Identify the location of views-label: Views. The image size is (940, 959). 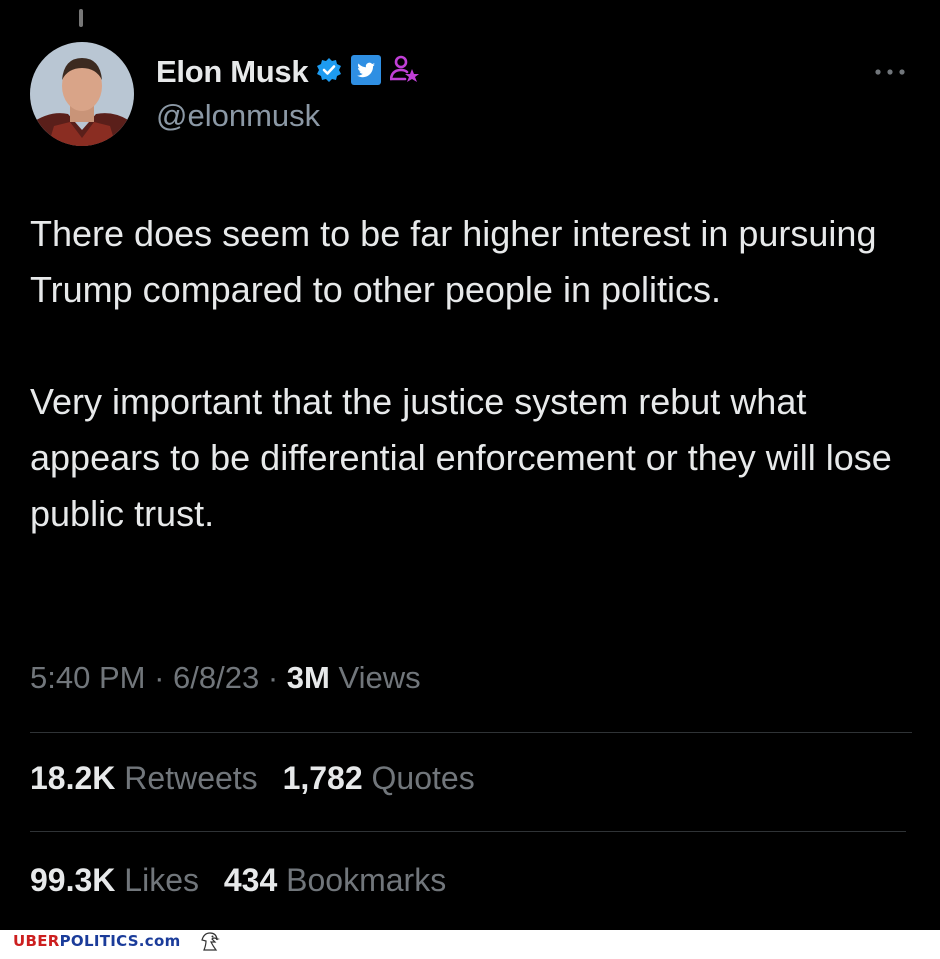
(379, 677).